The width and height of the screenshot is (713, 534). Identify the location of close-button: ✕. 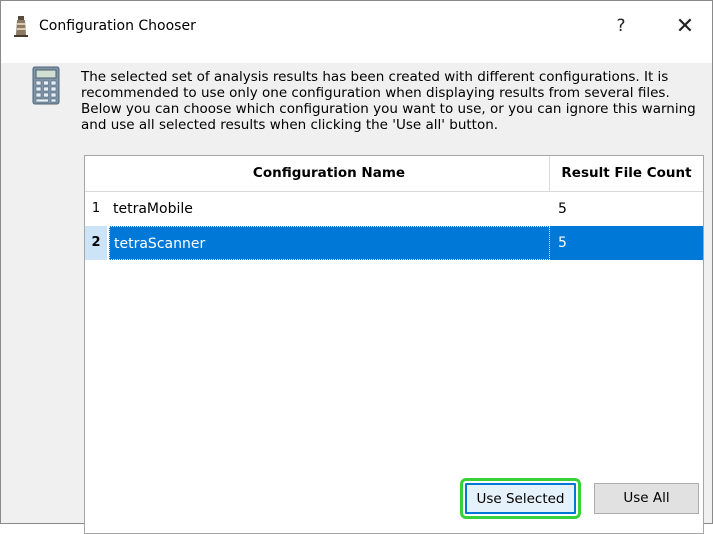
(685, 26).